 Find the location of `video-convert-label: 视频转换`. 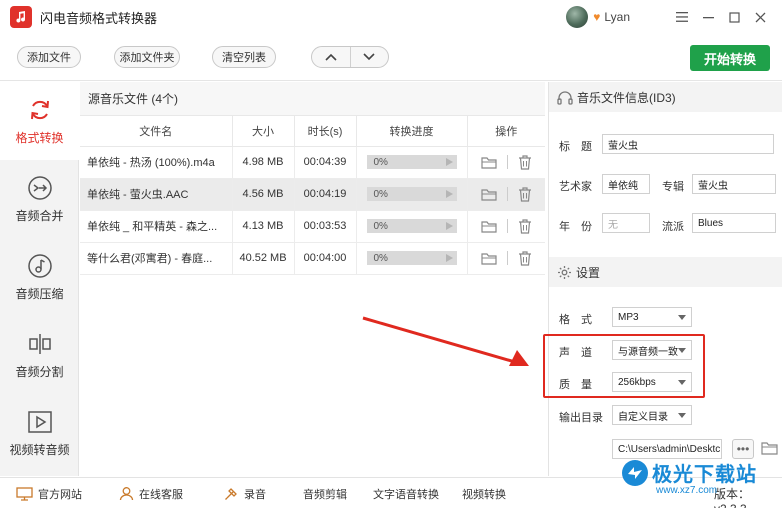

video-convert-label: 视频转换 is located at coordinates (484, 494).